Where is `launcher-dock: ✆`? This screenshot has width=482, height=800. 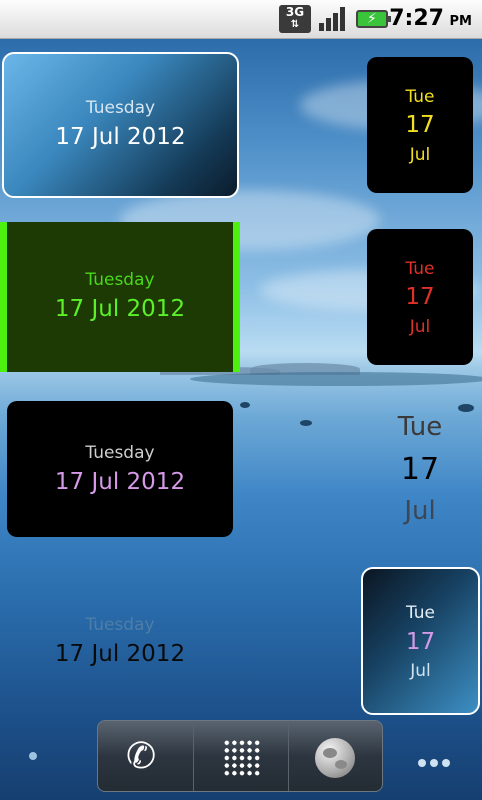
launcher-dock: ✆ is located at coordinates (240, 756).